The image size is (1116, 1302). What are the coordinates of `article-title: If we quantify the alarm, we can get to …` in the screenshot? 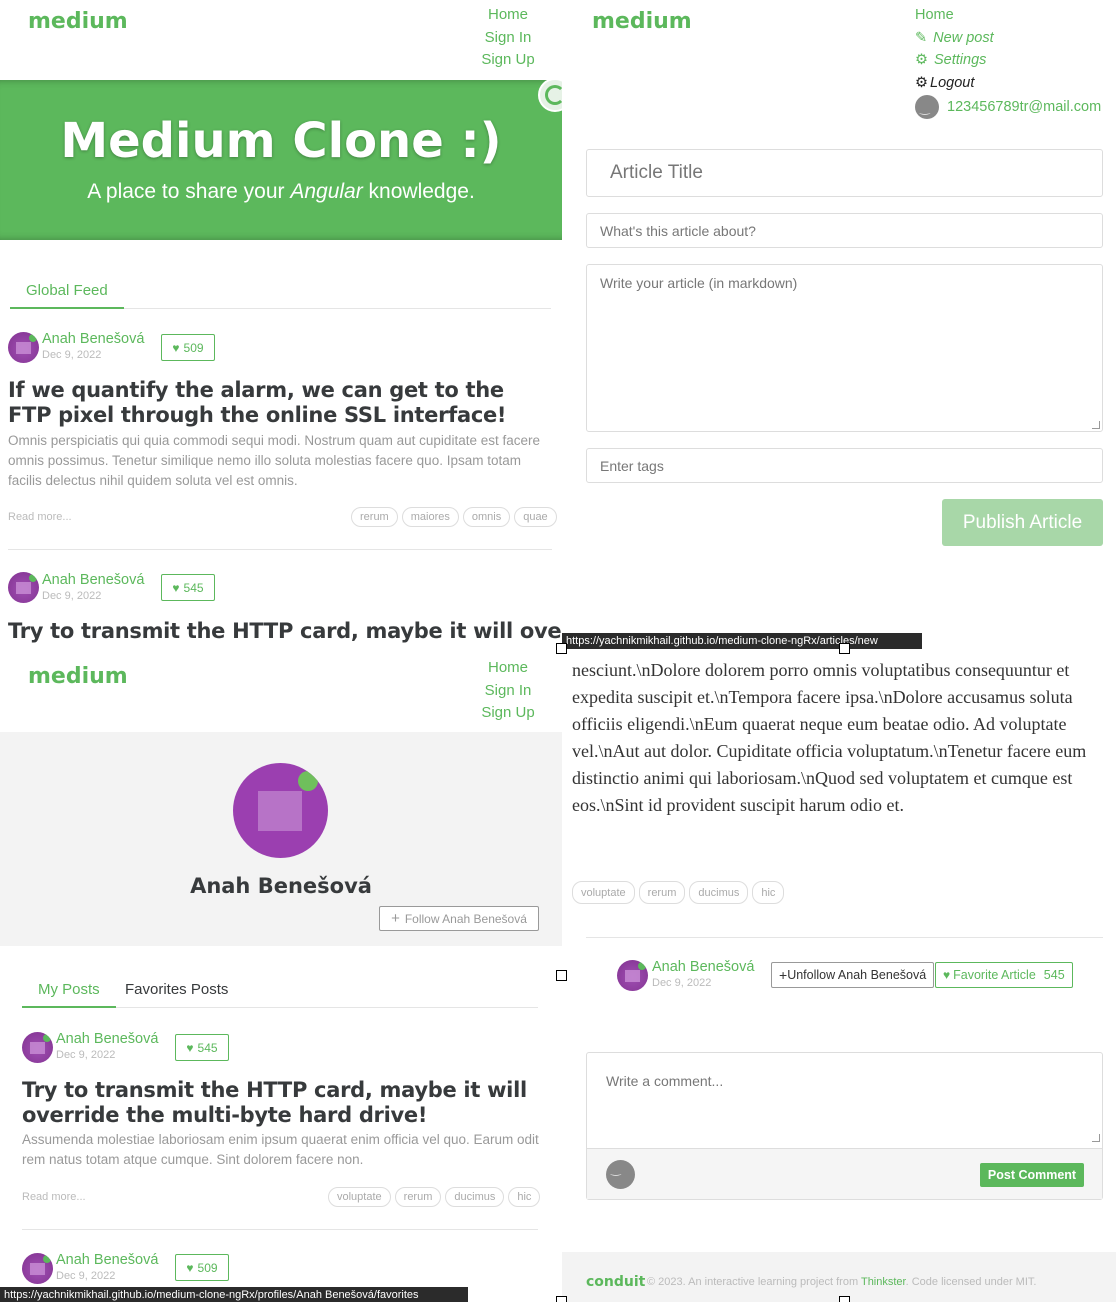 It's located at (278, 403).